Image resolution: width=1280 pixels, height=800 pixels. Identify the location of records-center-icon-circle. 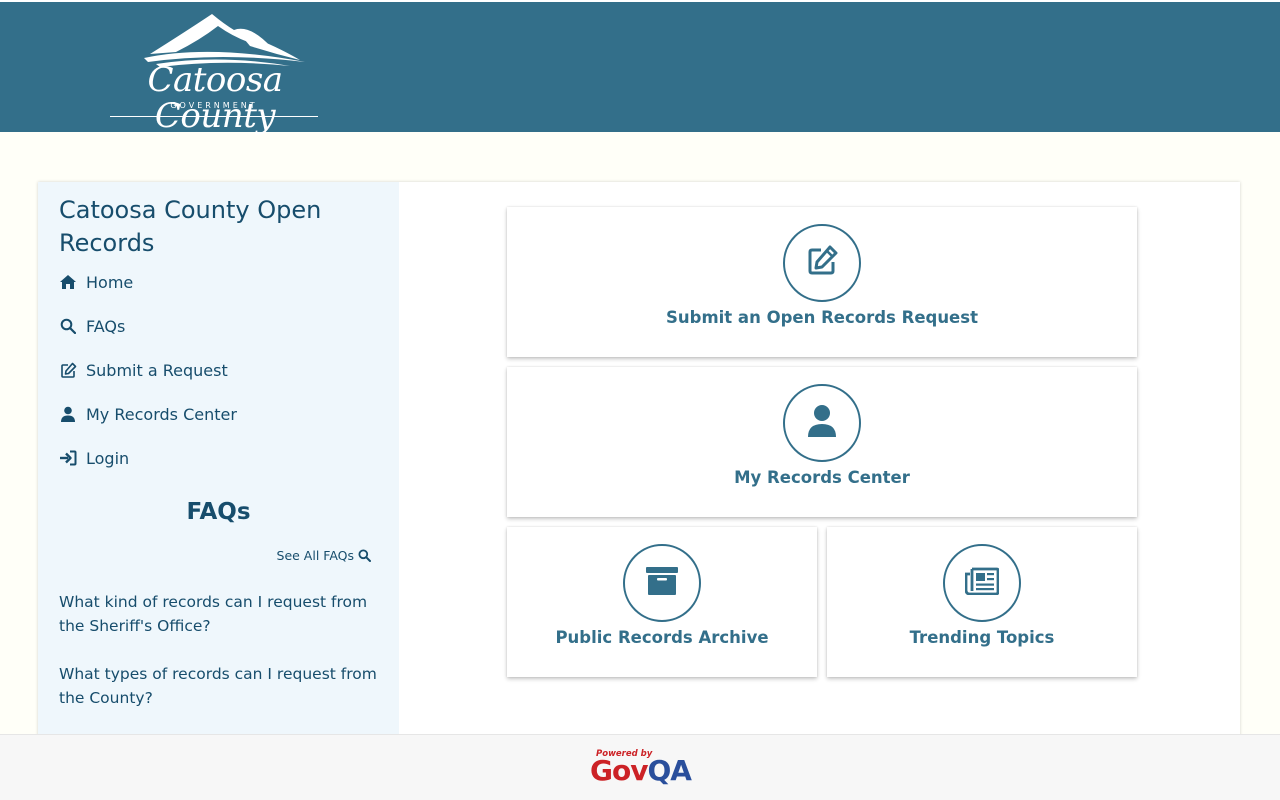
(822, 423).